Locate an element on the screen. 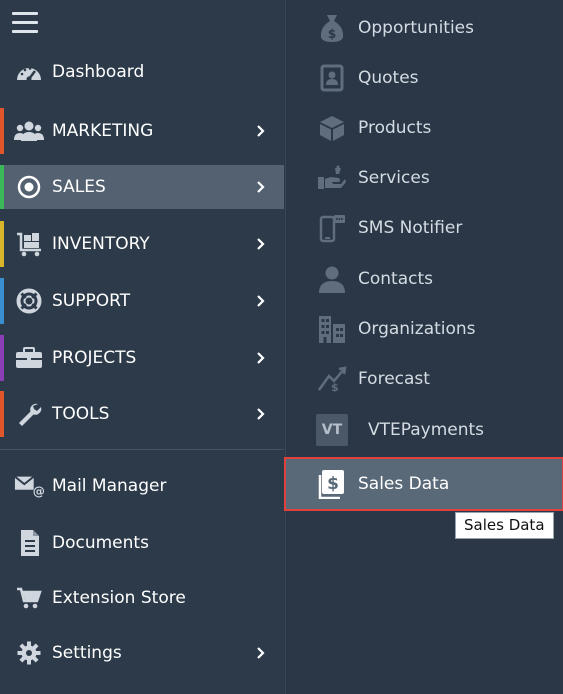  submenu-item-sms-notifier: SMS Notifier is located at coordinates (424, 228).